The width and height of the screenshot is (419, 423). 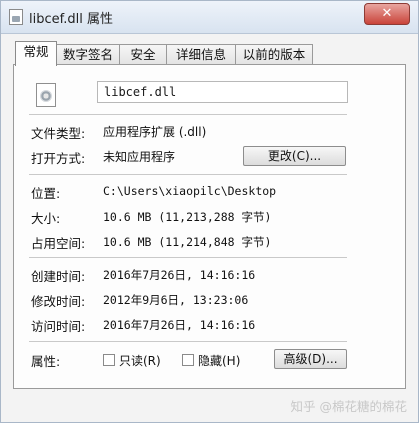 What do you see at coordinates (179, 275) in the screenshot?
I see `created-value: 2016年7月26日, 14:16:16` at bounding box center [179, 275].